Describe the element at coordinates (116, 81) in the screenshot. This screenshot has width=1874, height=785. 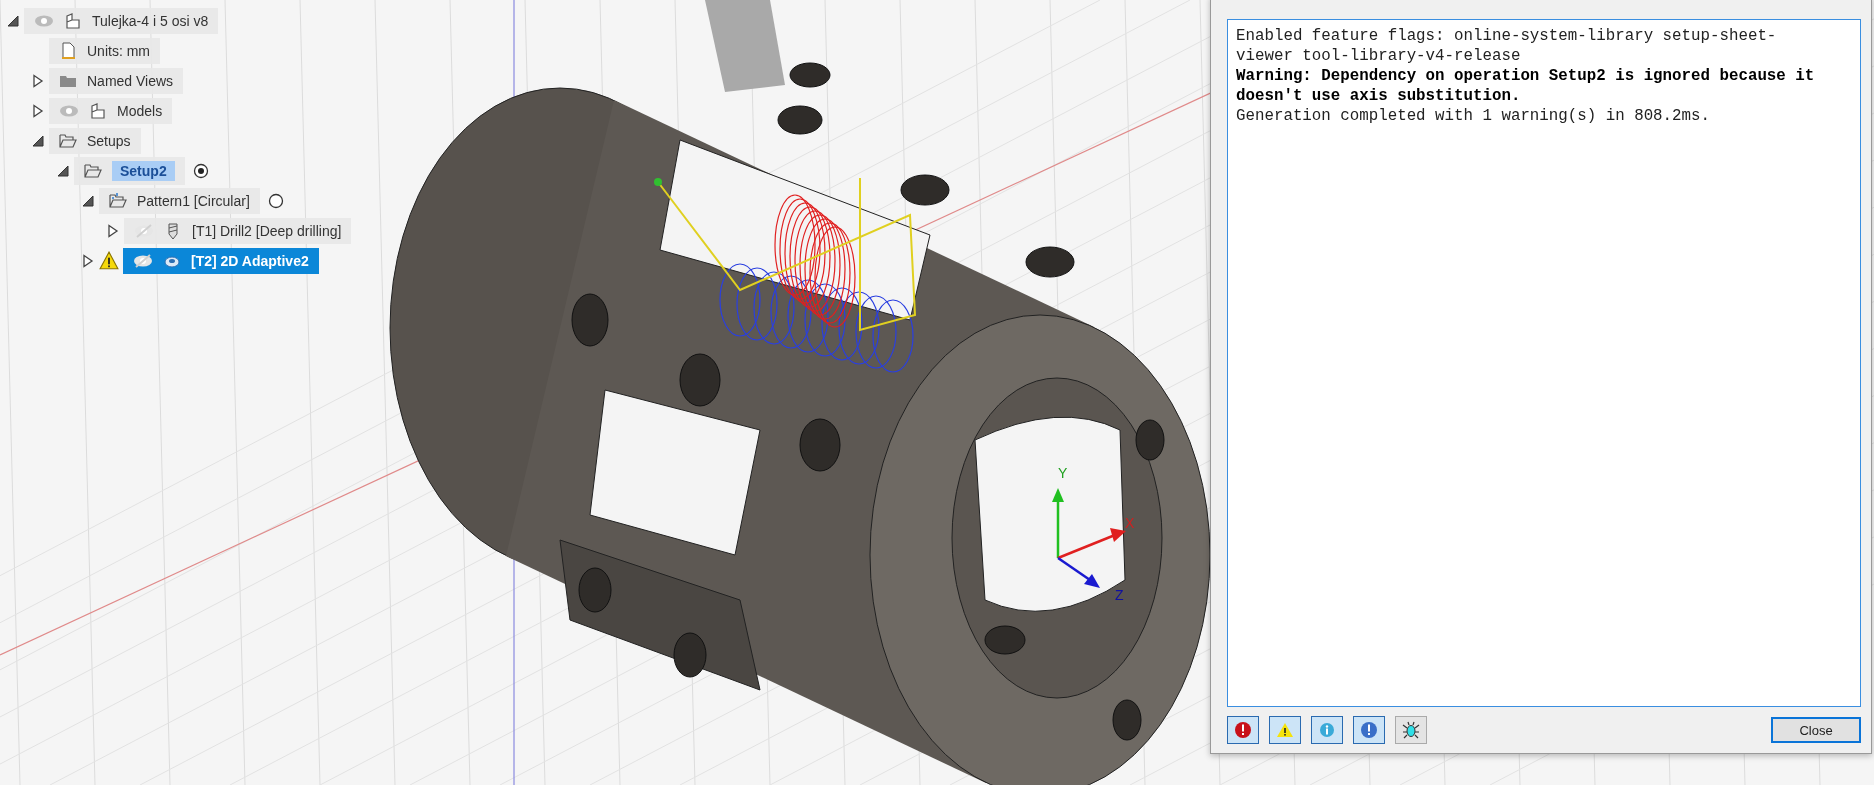
I see `tree-item: Named Views` at that location.